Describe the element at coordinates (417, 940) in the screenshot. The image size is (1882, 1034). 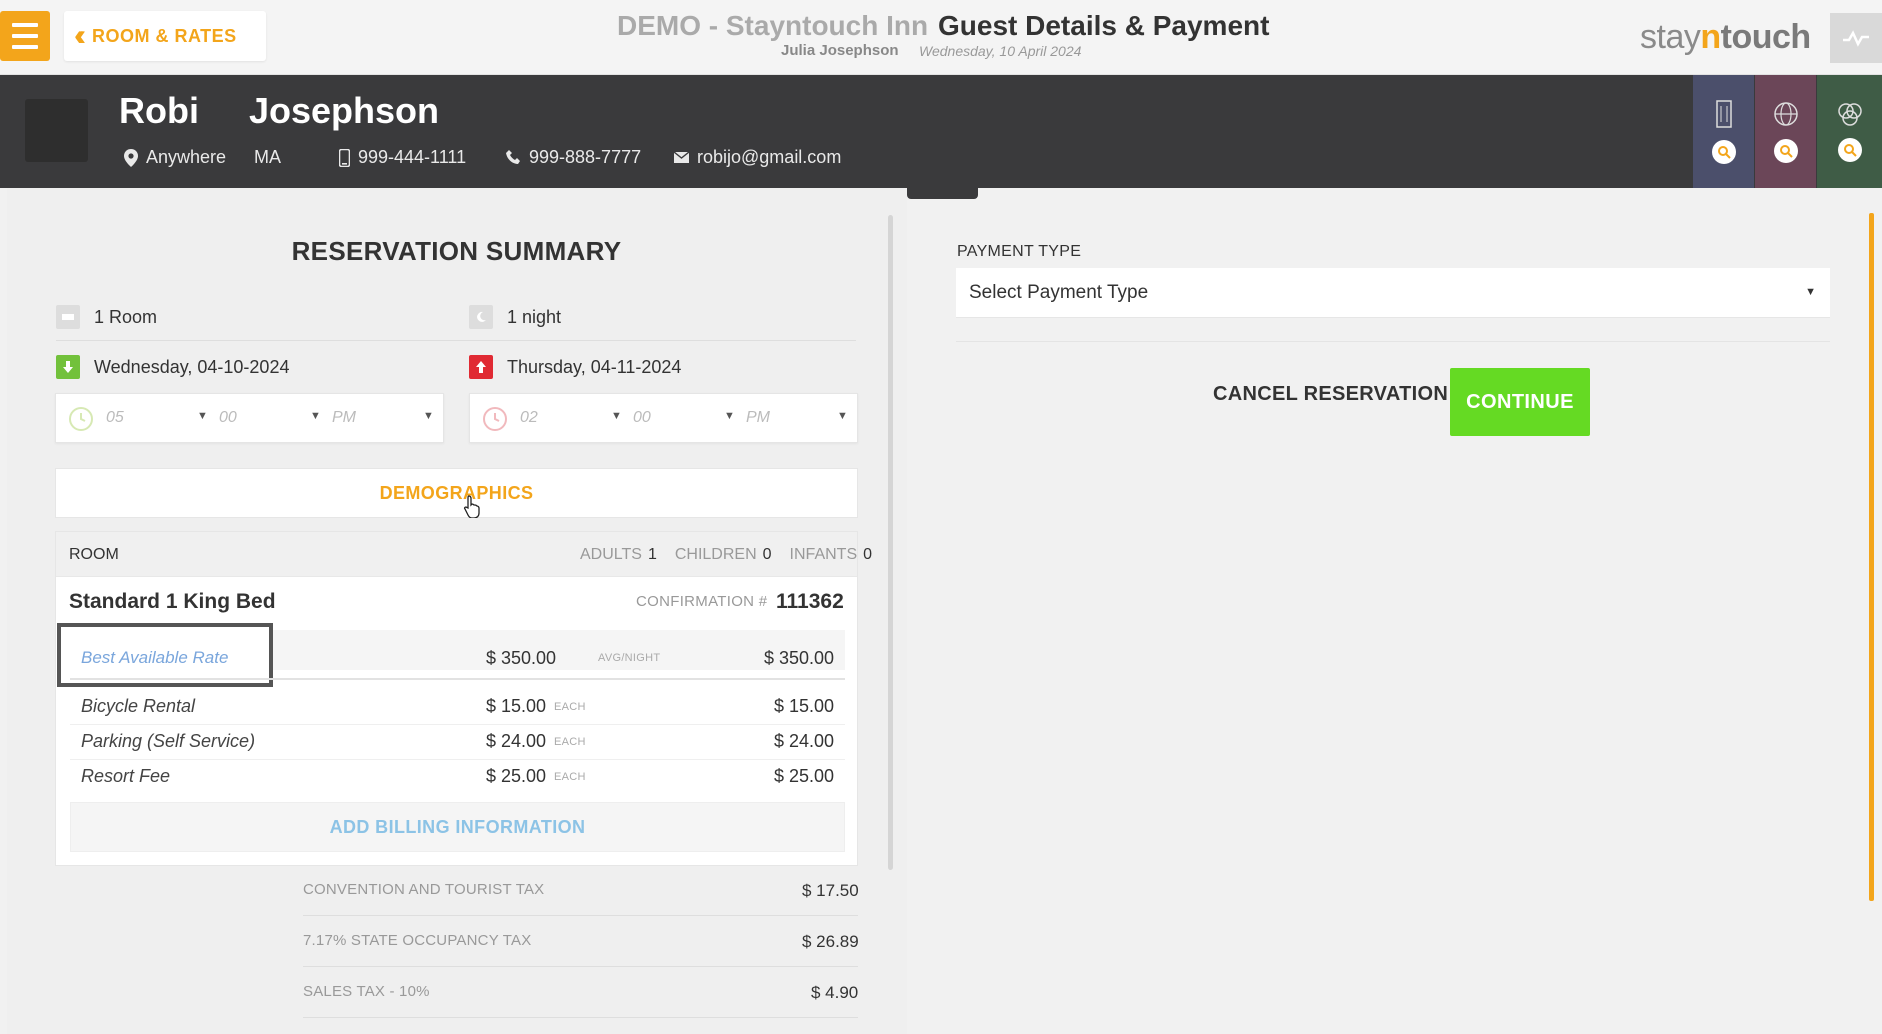
I see `tax-label: 7.17% STATE OCCUPANCY TAX` at that location.